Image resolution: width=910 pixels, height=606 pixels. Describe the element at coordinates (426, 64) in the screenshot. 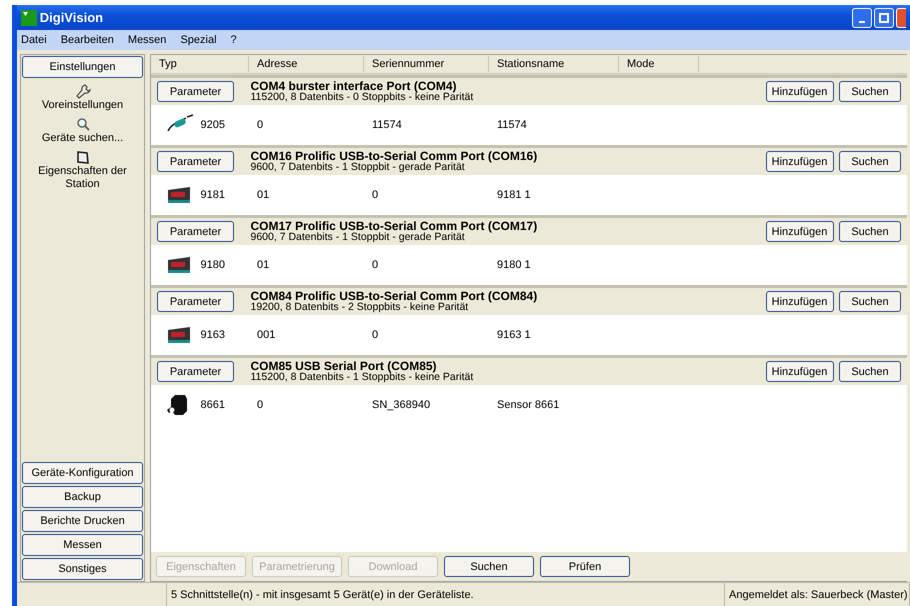

I see `column-header: Seriennummer` at that location.